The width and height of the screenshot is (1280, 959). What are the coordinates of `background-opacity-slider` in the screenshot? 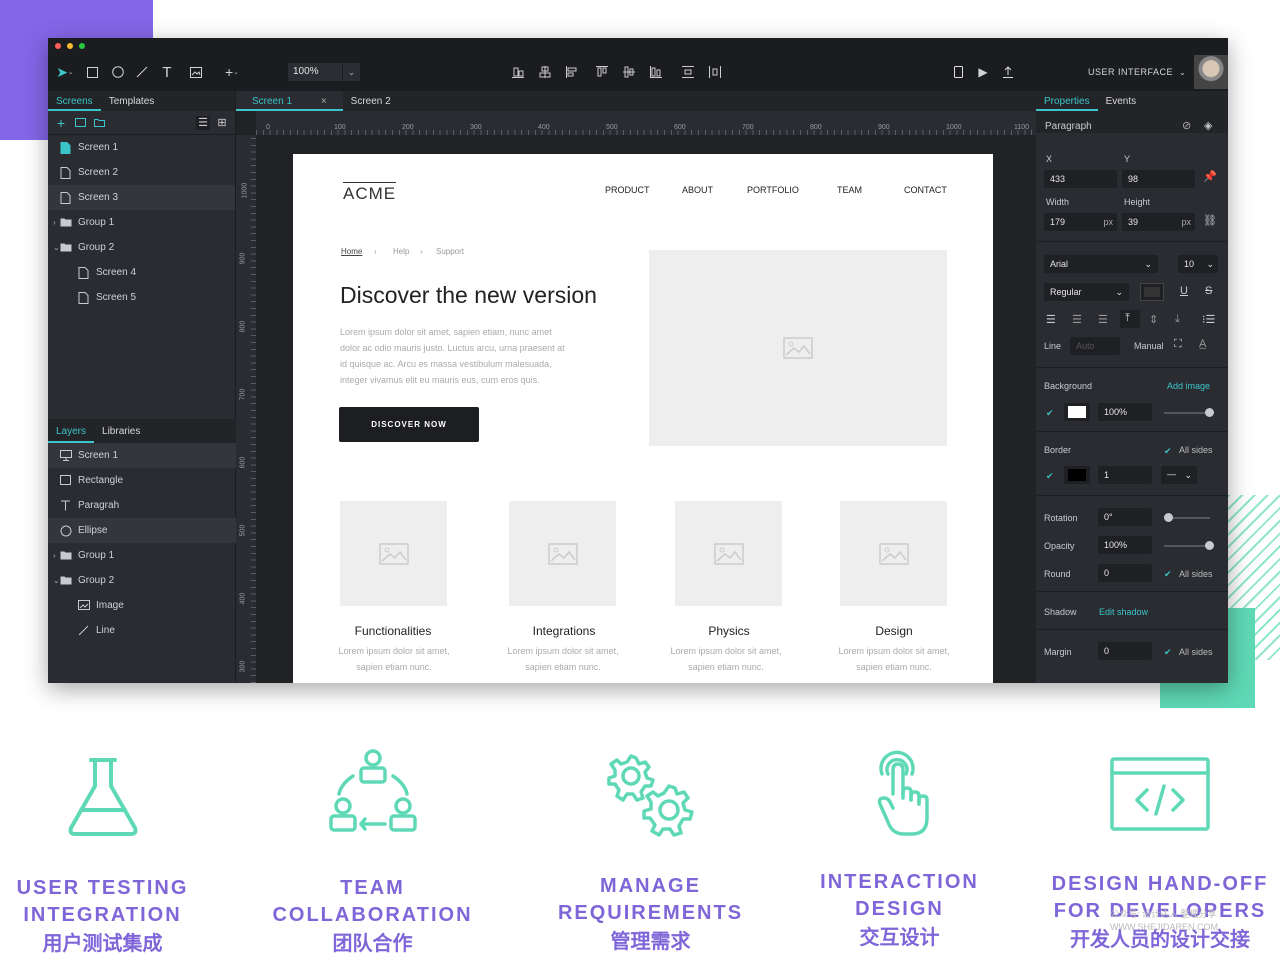 It's located at (1189, 412).